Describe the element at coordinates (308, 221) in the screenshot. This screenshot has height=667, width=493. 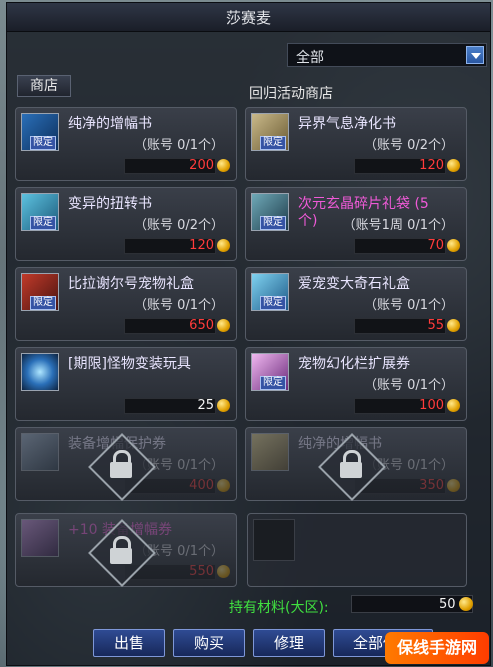
I see `item-name-line2: 个)` at that location.